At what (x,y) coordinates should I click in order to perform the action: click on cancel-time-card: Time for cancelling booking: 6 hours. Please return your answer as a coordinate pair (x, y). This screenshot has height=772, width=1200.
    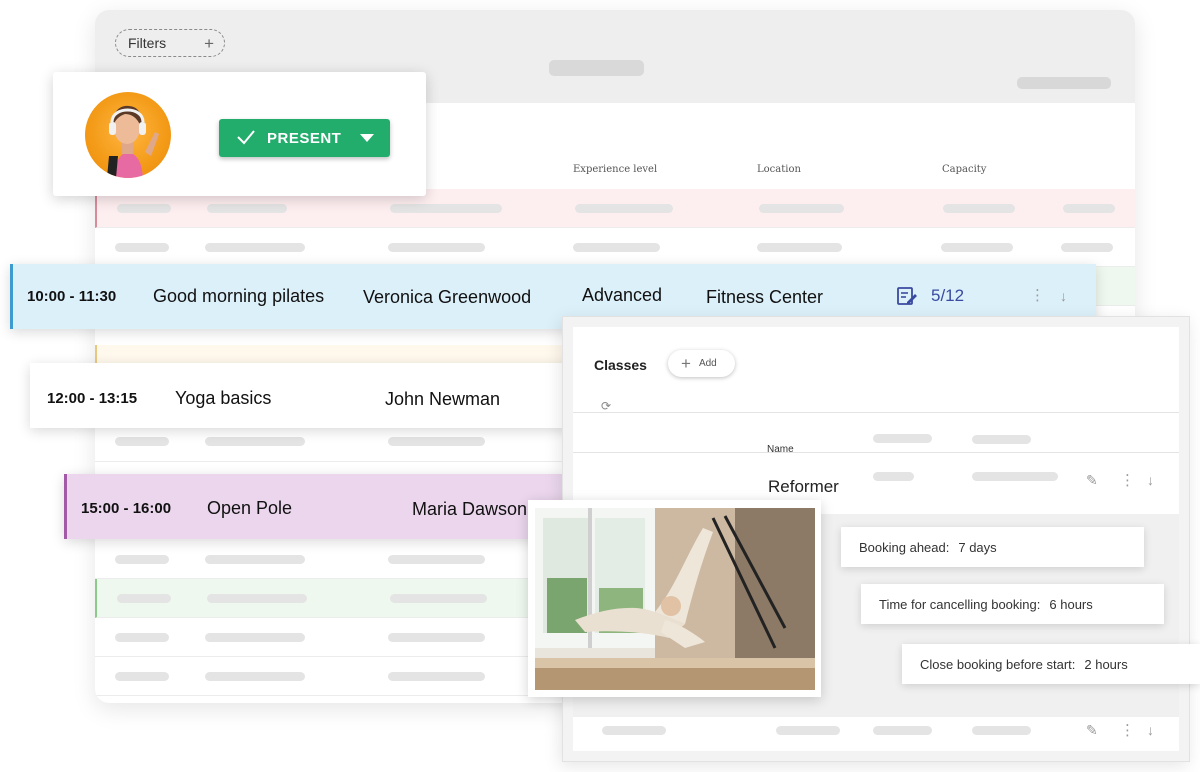
    Looking at the image, I should click on (1012, 604).